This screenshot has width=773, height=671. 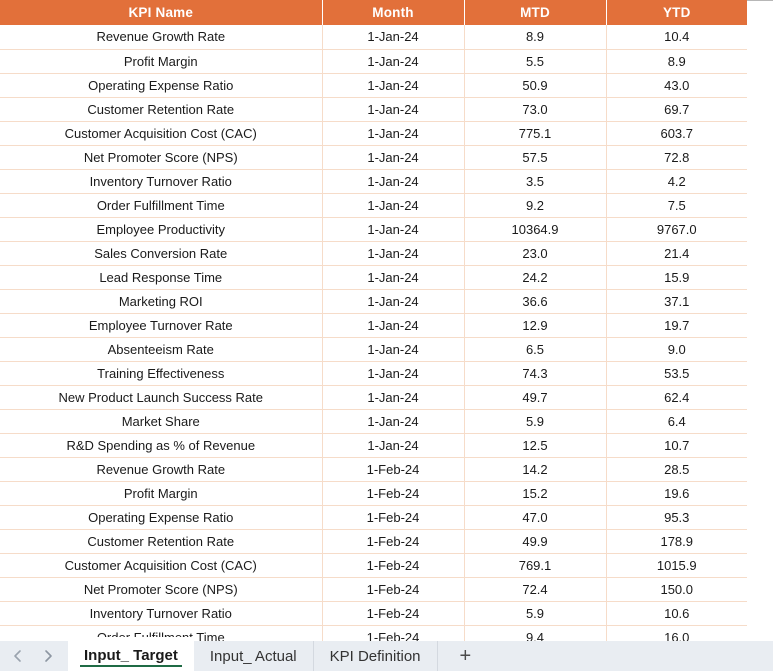 What do you see at coordinates (254, 656) in the screenshot?
I see `sheet-tab-input-actual: Input_ Actual` at bounding box center [254, 656].